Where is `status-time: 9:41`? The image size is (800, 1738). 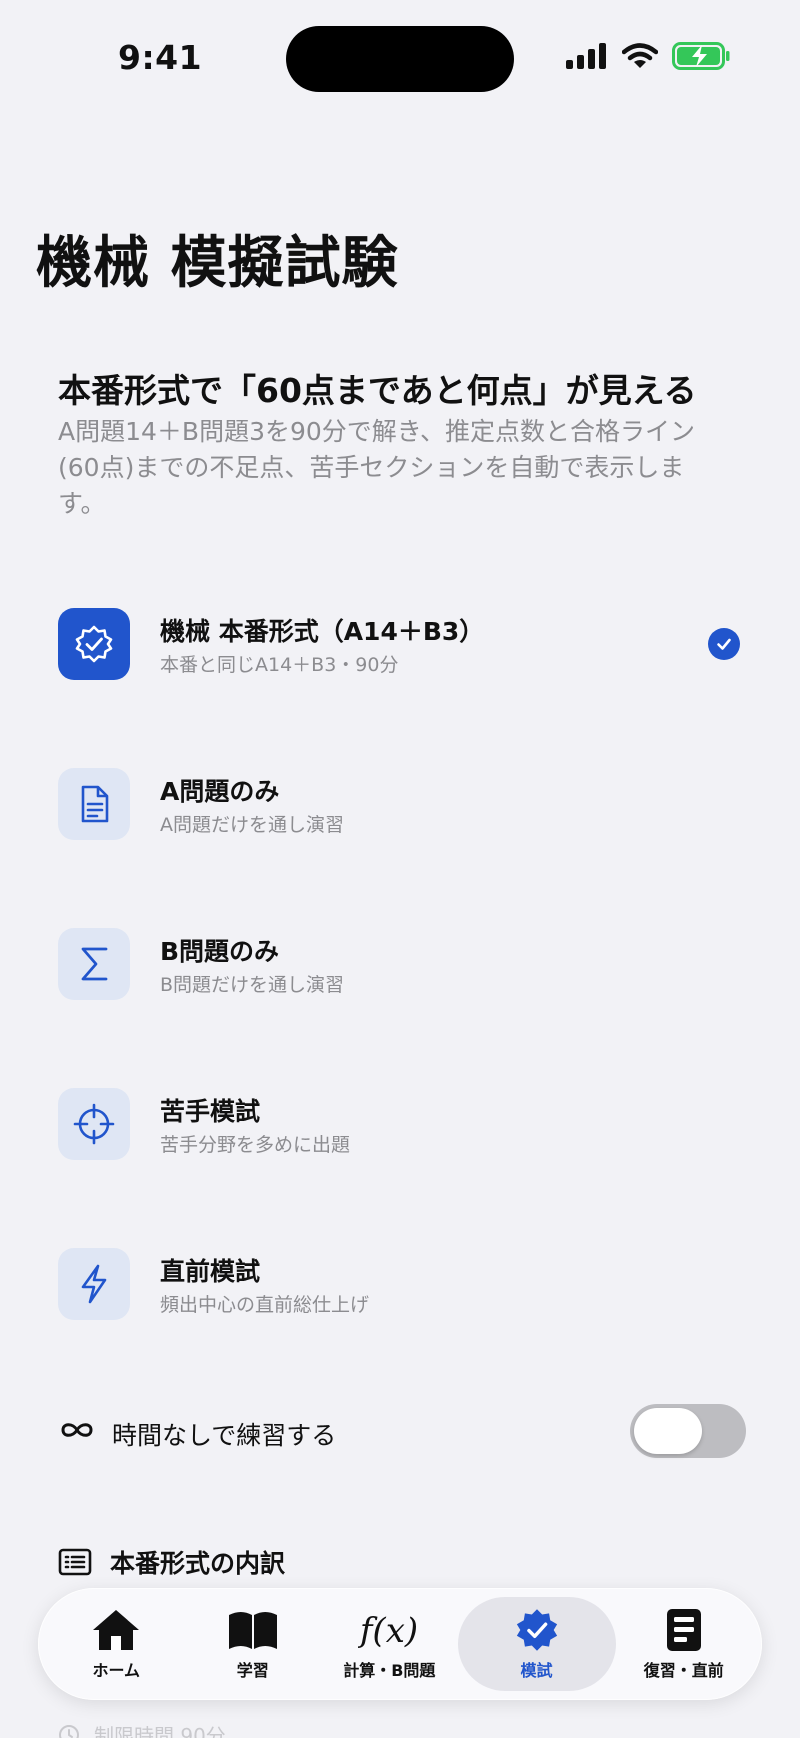
status-time: 9:41 is located at coordinates (160, 57).